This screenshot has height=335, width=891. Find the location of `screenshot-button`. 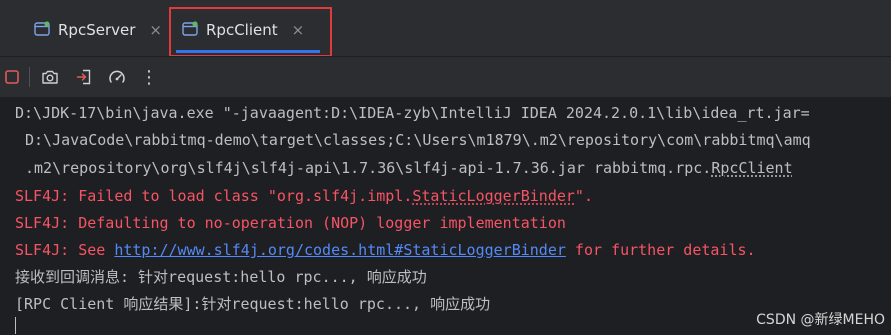

screenshot-button is located at coordinates (50, 77).